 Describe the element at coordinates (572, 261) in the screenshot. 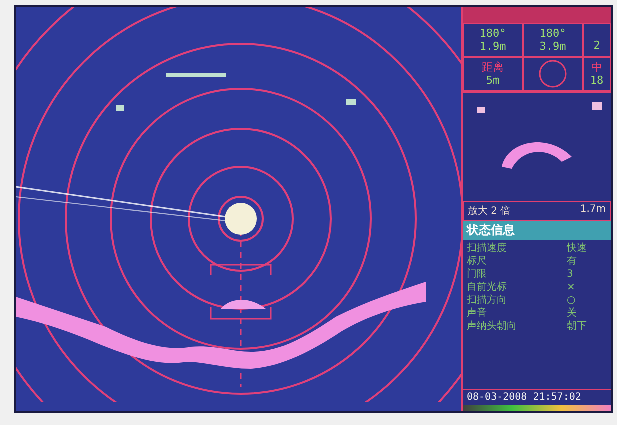

I see `status-value: 有` at that location.